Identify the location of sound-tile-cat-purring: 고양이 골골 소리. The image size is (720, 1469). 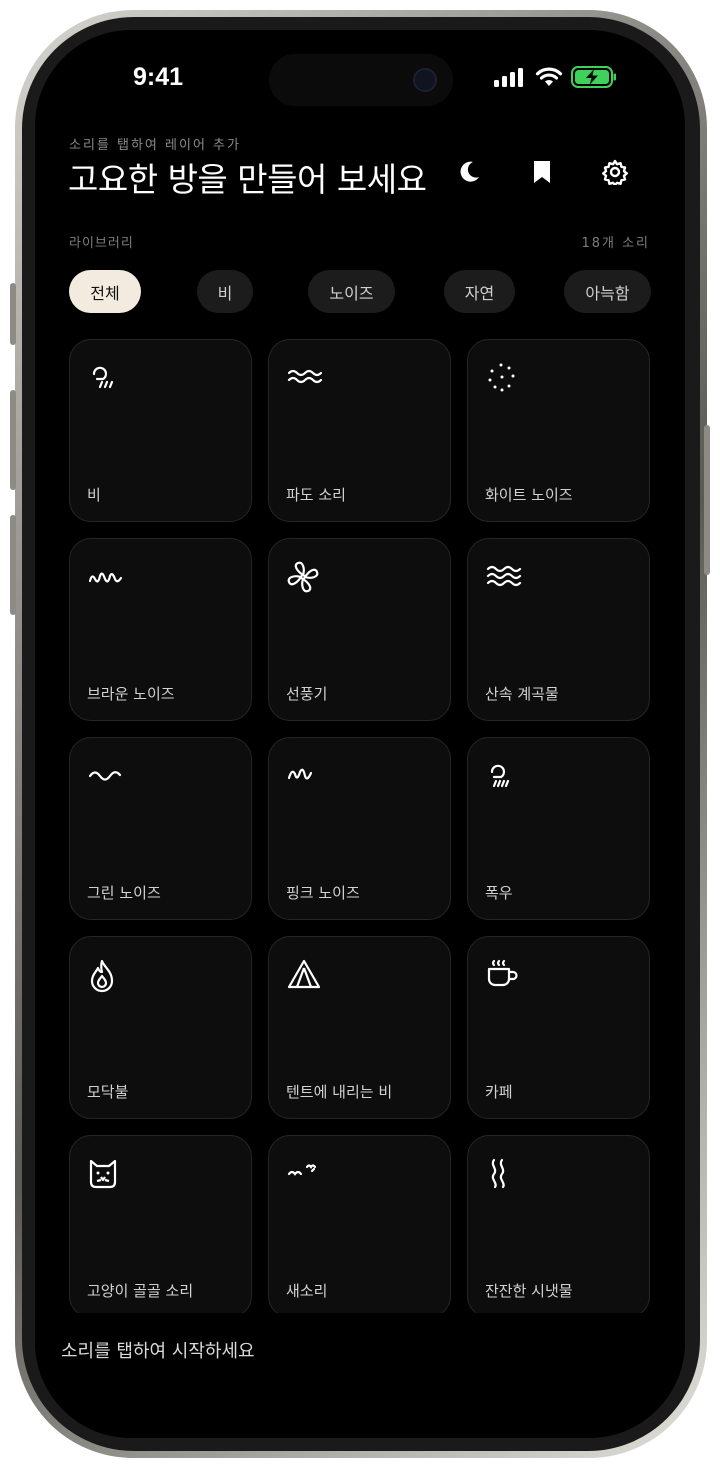
(160, 1226).